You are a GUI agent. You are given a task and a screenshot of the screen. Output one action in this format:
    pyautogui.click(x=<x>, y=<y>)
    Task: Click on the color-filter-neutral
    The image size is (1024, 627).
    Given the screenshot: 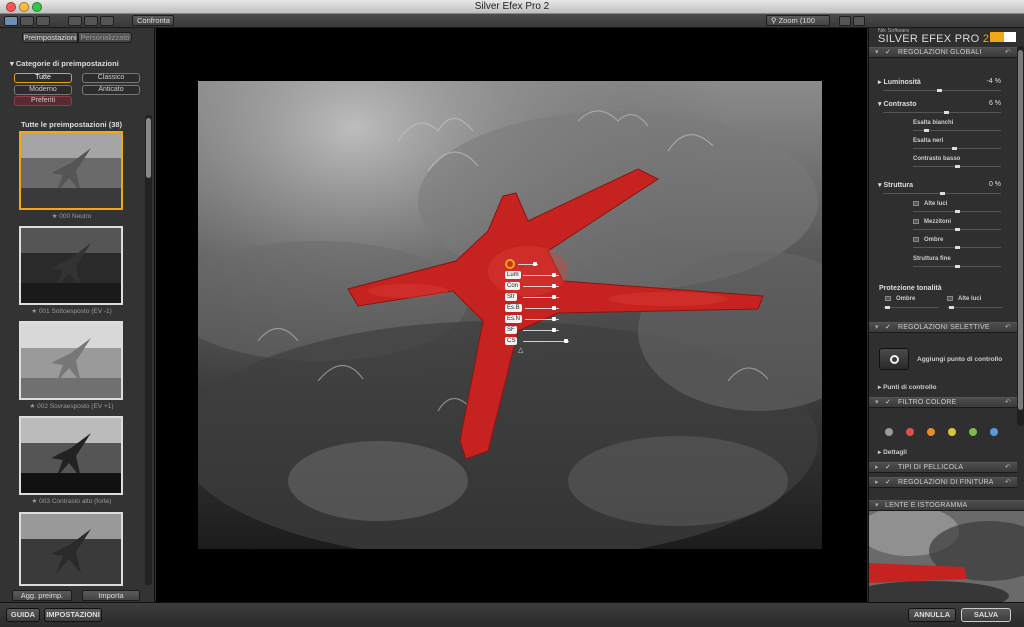 What is the action you would take?
    pyautogui.click(x=889, y=432)
    